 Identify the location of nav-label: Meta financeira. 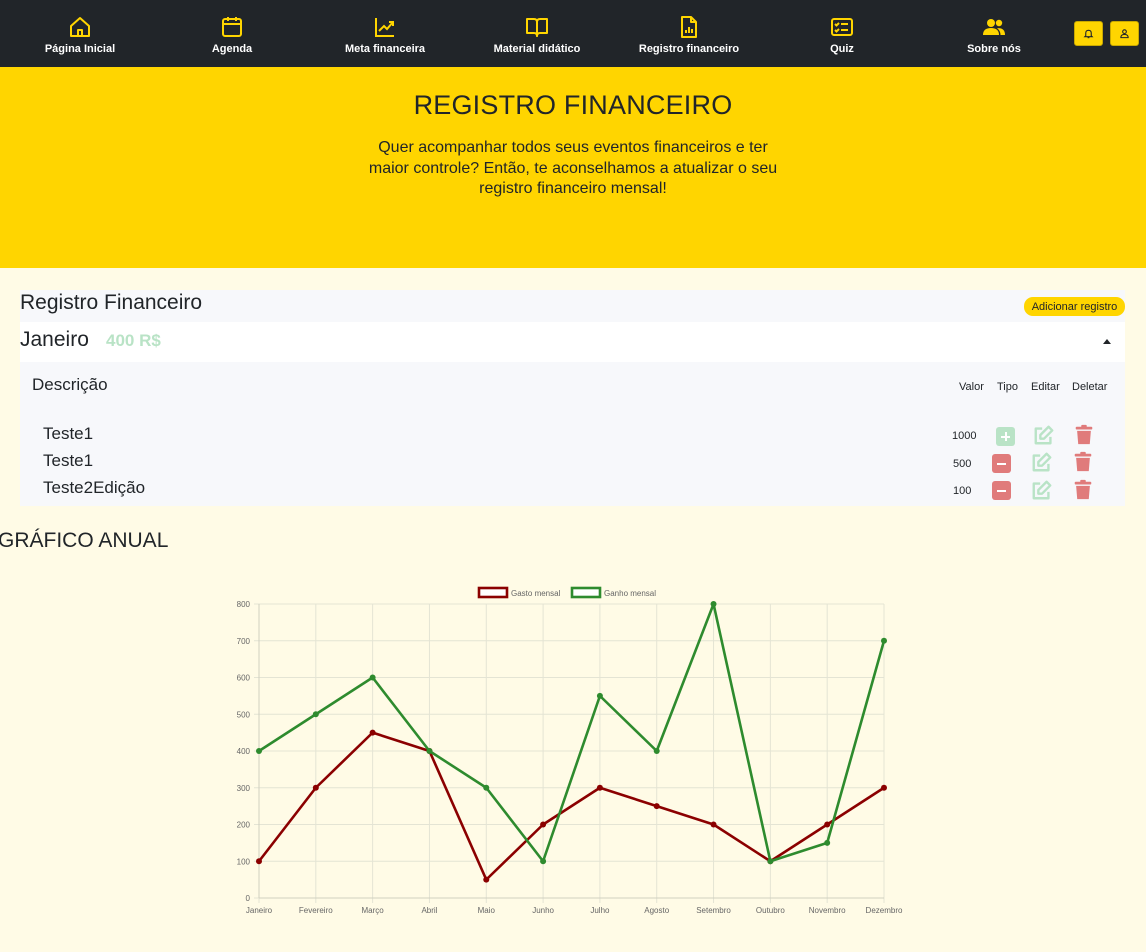
(385, 49).